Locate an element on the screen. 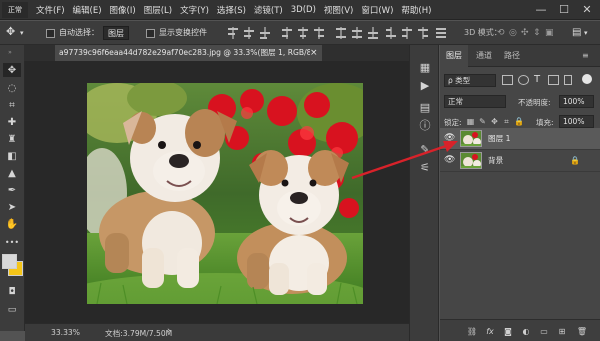  adjustment-icon: ◐ is located at coordinates (526, 331).